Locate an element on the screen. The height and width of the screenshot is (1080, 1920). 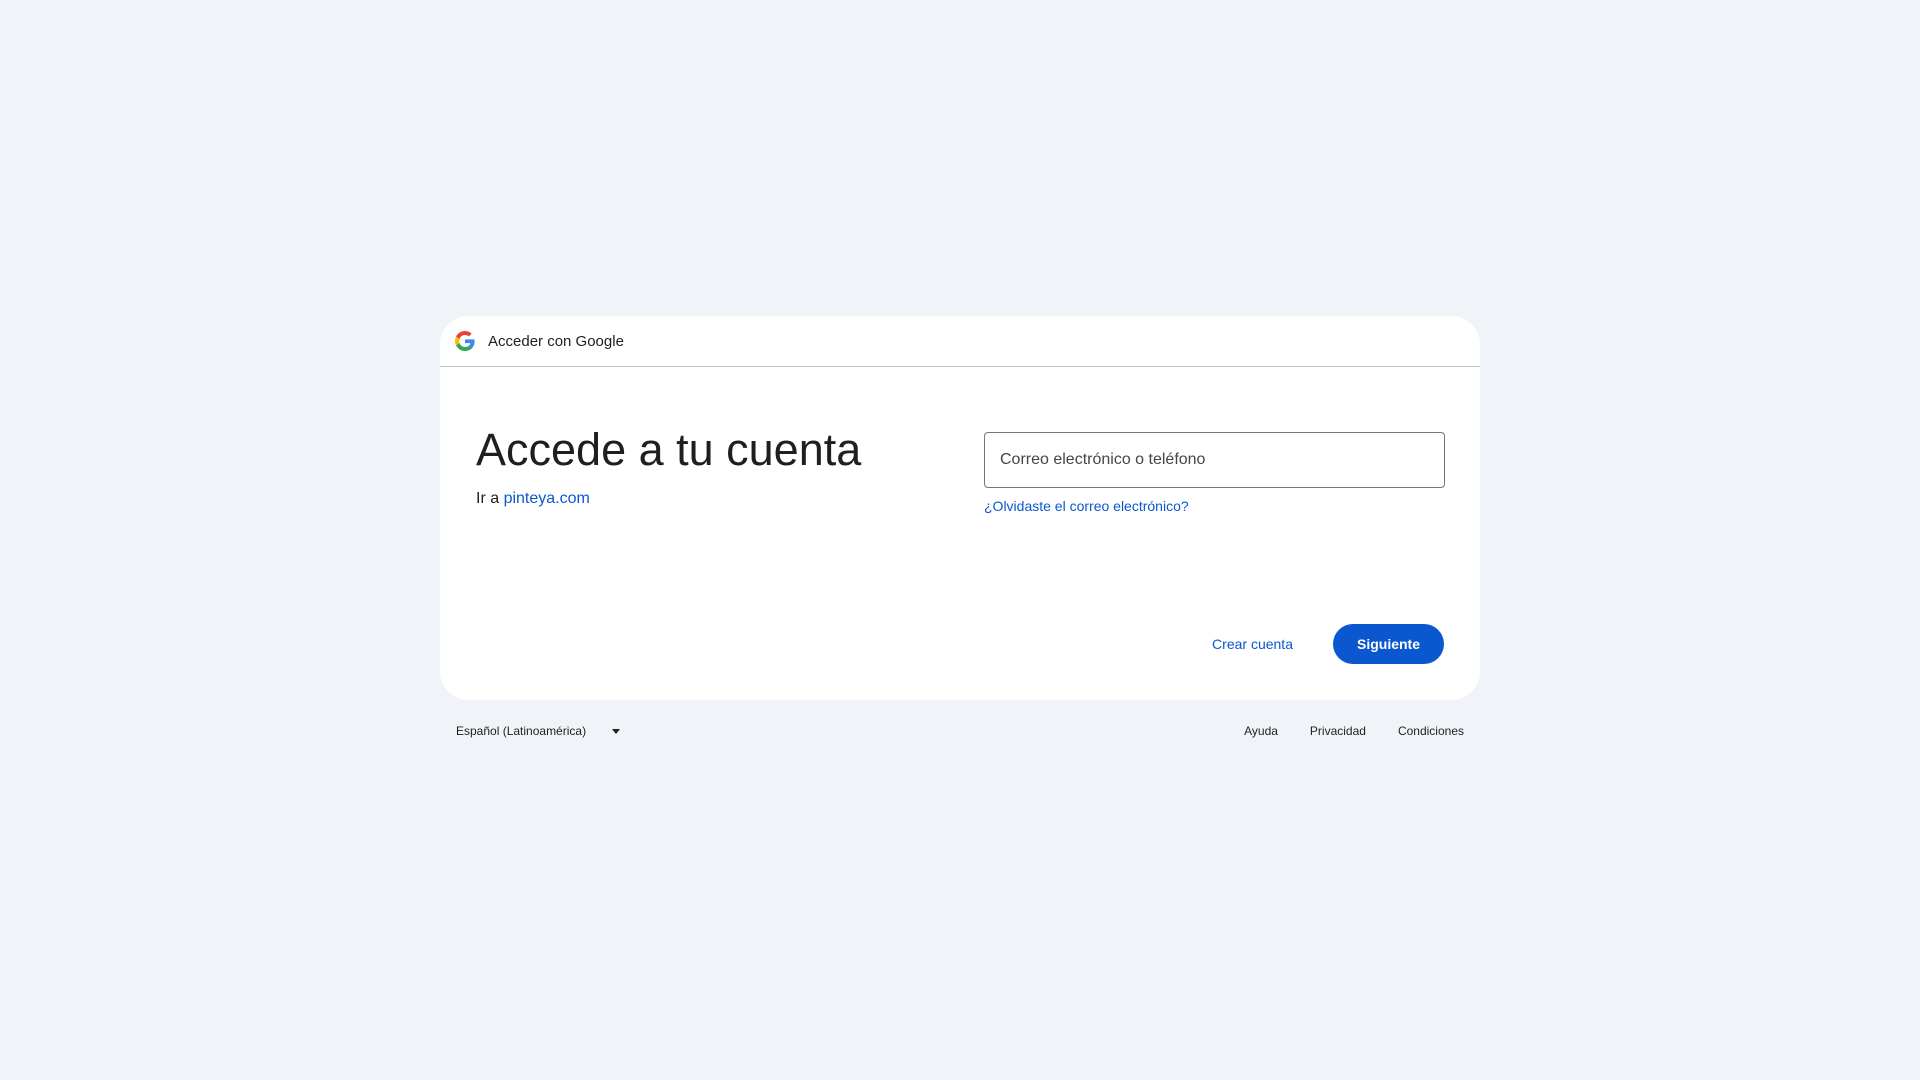
subline-prefix: Ir a is located at coordinates (488, 498).